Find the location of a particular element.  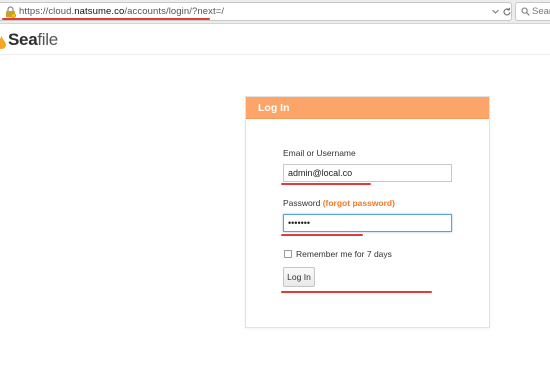

username-field is located at coordinates (367, 173).